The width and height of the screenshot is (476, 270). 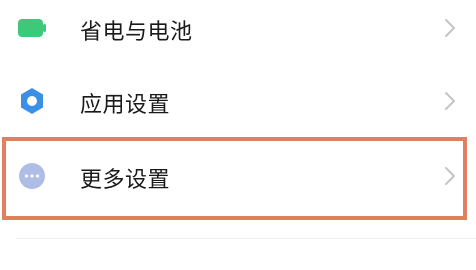 What do you see at coordinates (32, 30) in the screenshot?
I see `battery-icon` at bounding box center [32, 30].